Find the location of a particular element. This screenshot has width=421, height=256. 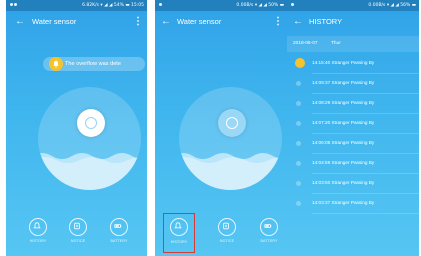

status-time: 15:05 is located at coordinates (137, 5).